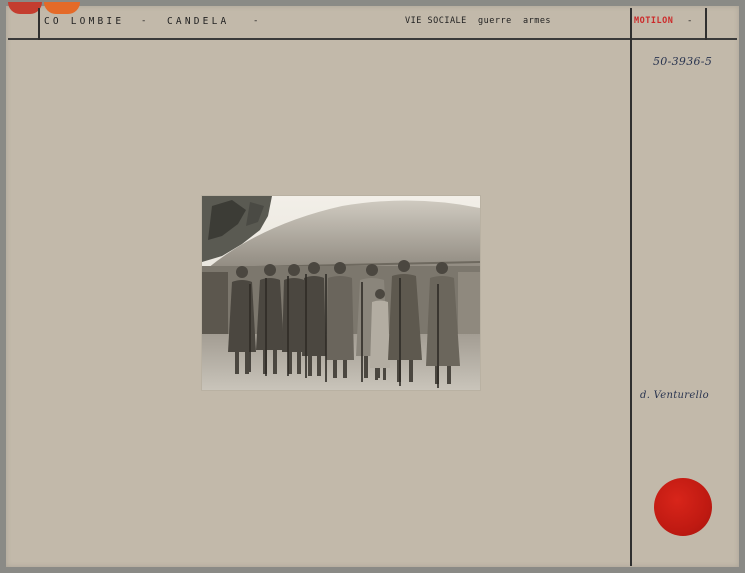  I want to click on photographer-credit: d. Venturello, so click(674, 395).